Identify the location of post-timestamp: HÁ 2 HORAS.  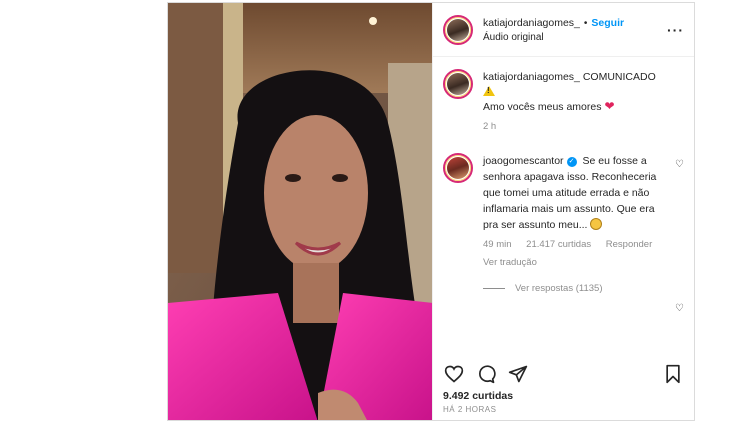
(470, 409).